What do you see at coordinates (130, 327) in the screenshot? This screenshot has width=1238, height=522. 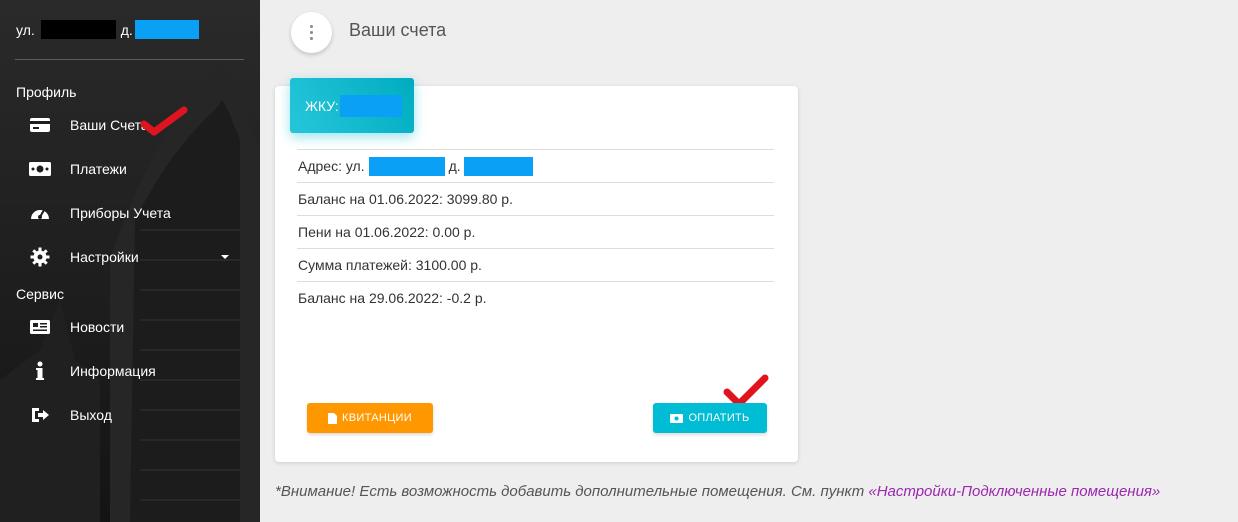 I see `sidebar-item-news: Новости` at bounding box center [130, 327].